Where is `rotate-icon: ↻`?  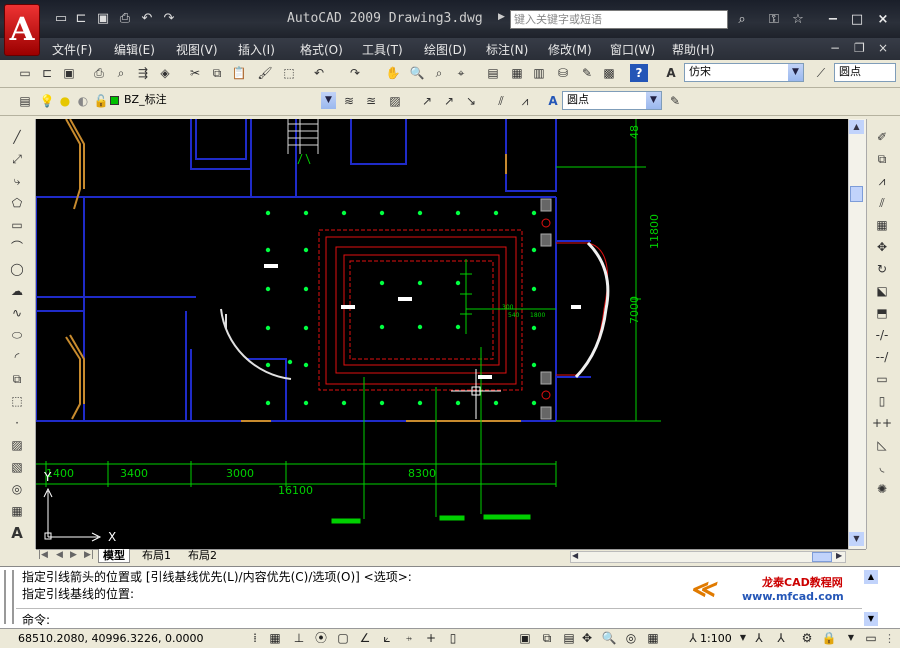 rotate-icon: ↻ is located at coordinates (882, 269).